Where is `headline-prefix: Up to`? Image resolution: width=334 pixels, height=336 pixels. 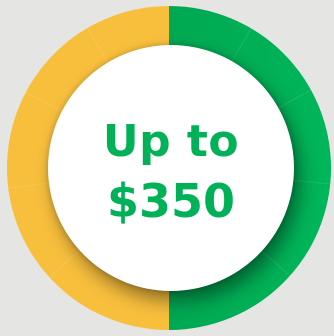 headline-prefix: Up to is located at coordinates (171, 141).